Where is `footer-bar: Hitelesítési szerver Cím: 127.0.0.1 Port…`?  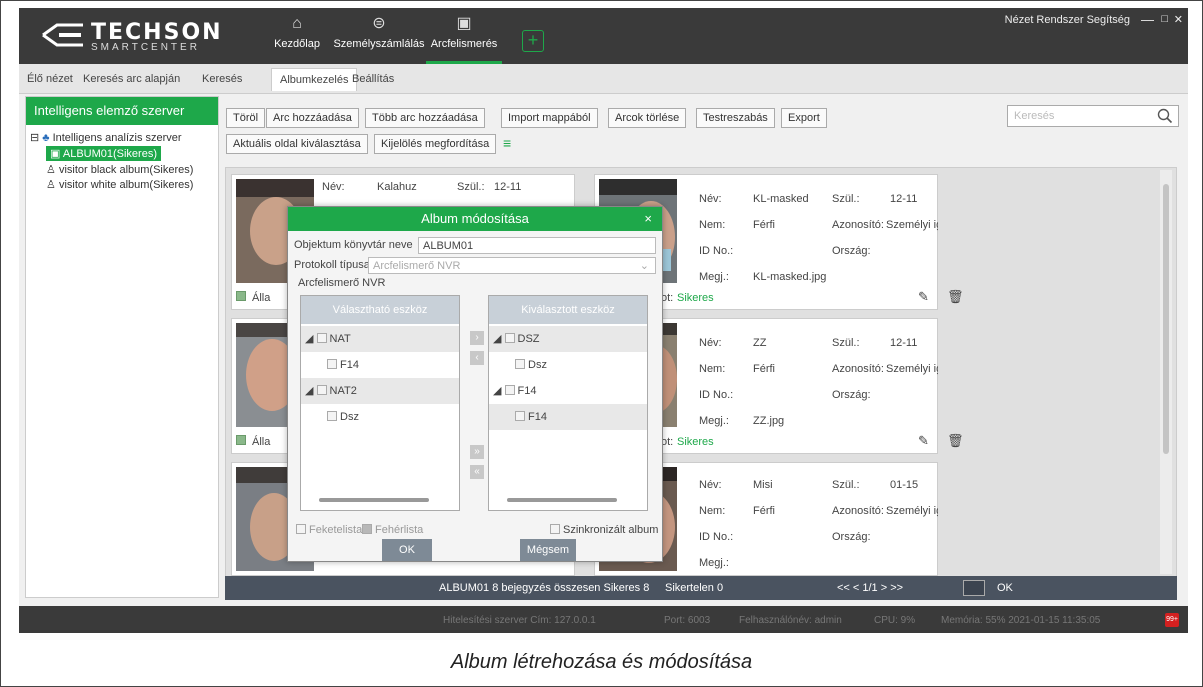
footer-bar: Hitelesítési szerver Cím: 127.0.0.1 Port… is located at coordinates (603, 619).